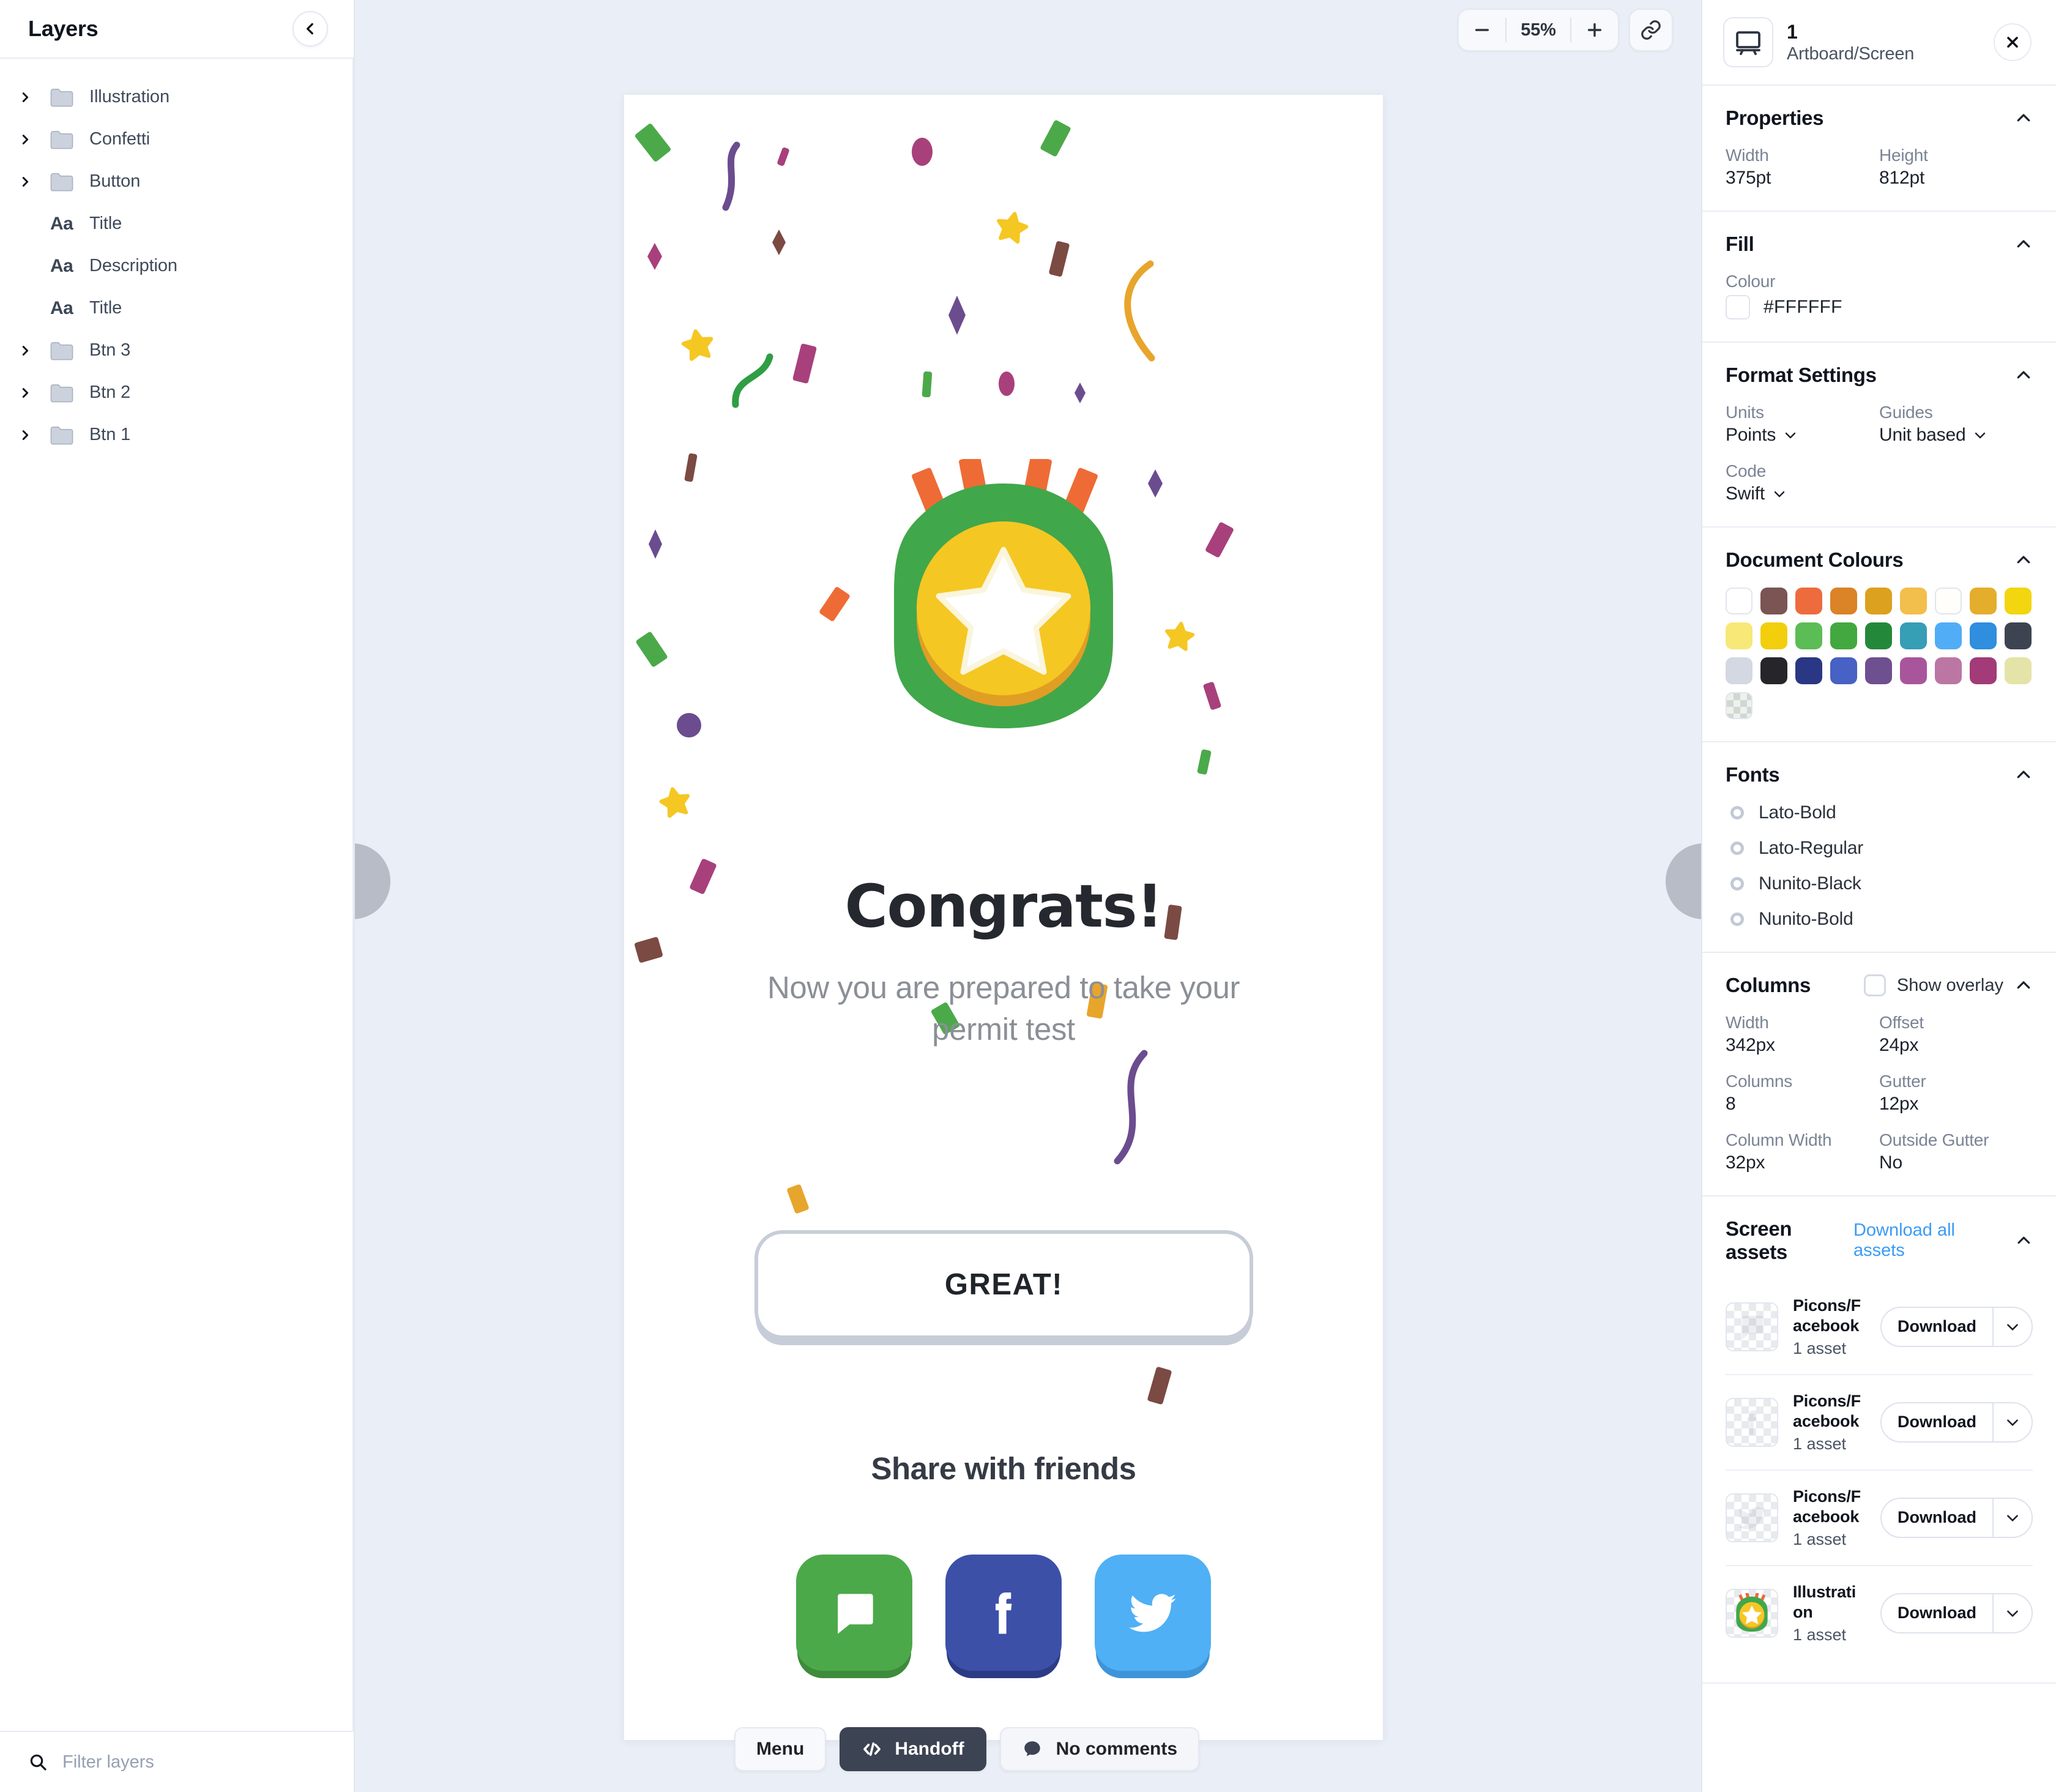 The image size is (2056, 1792). Describe the element at coordinates (781, 1749) in the screenshot. I see `menu-button: Menu` at that location.